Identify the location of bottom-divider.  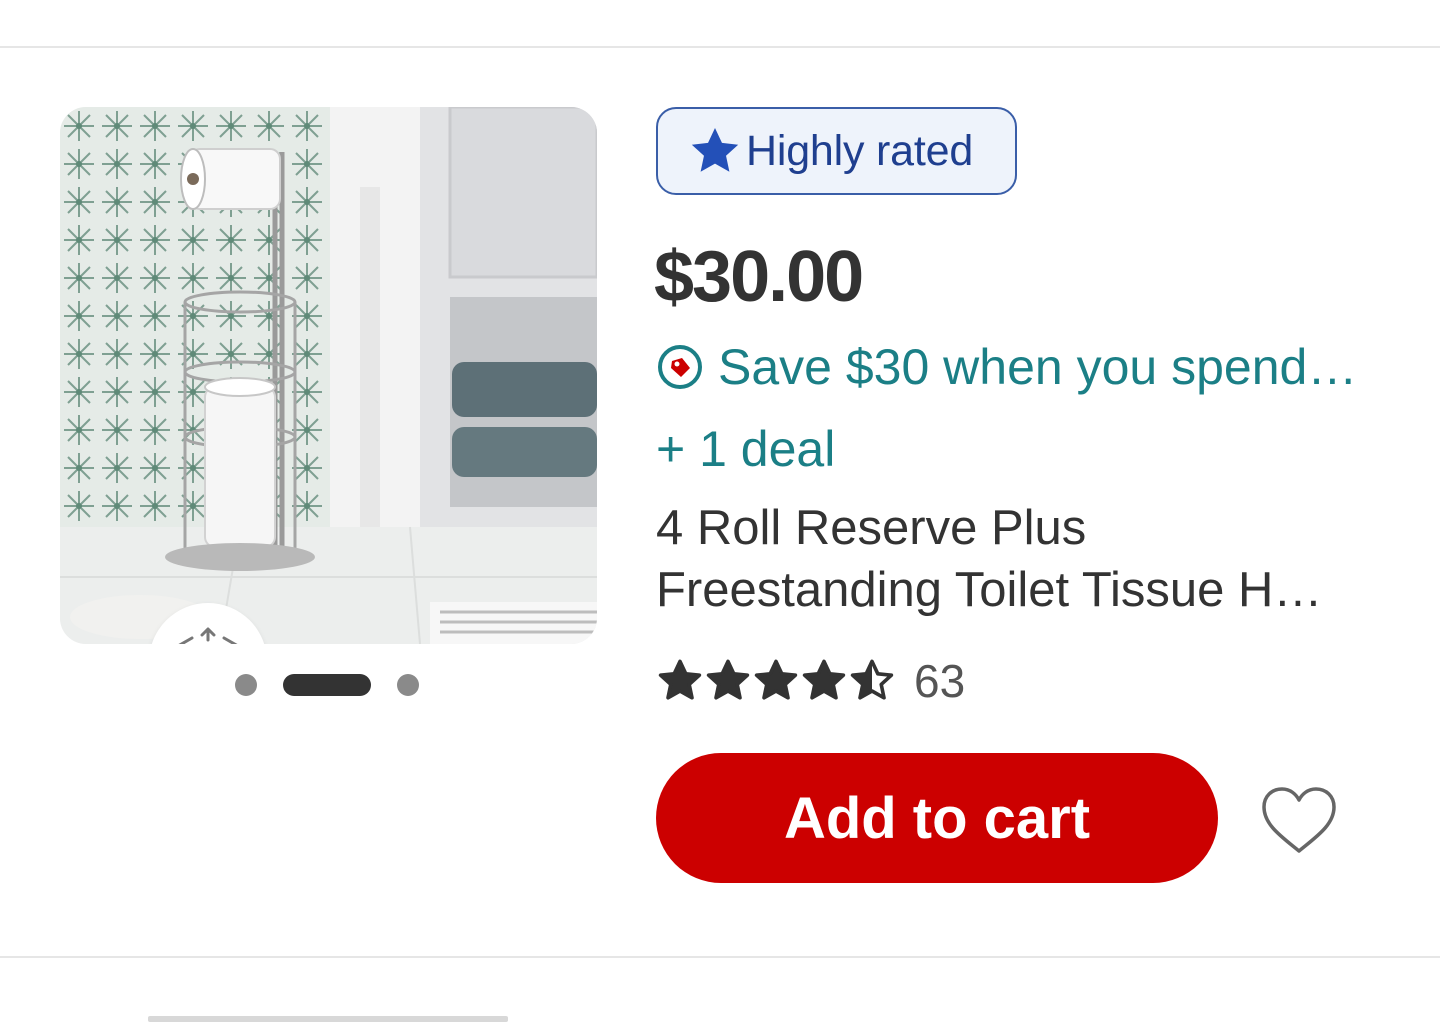
(720, 957).